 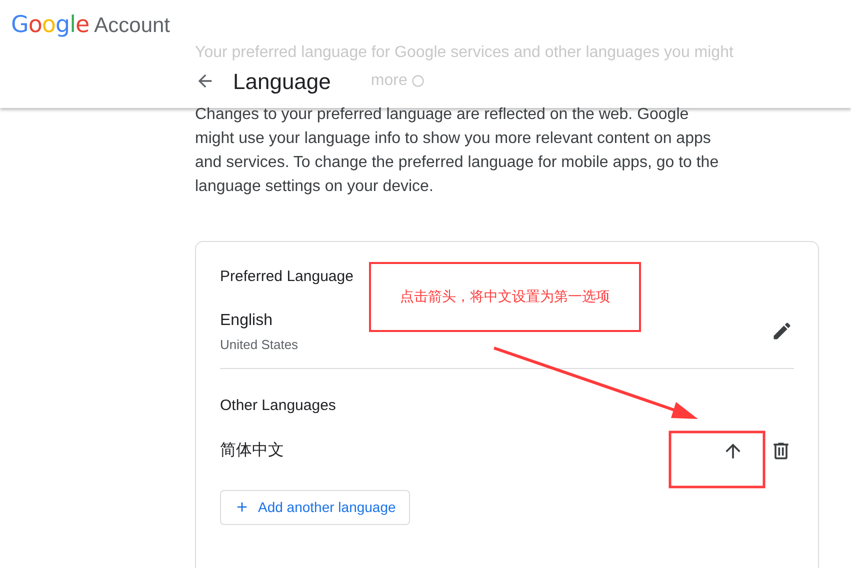 I want to click on pencil-icon, so click(x=782, y=331).